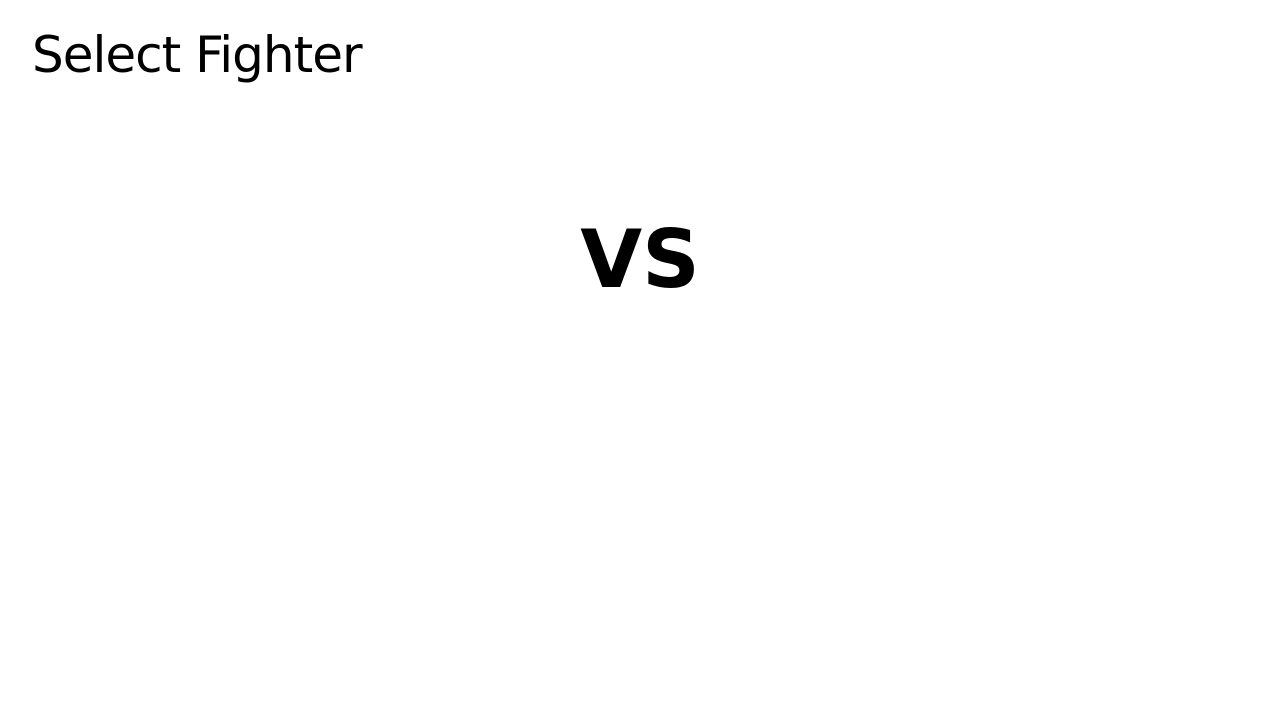 This screenshot has width=1280, height=720. I want to click on screen-title: Select Fighter, so click(197, 55).